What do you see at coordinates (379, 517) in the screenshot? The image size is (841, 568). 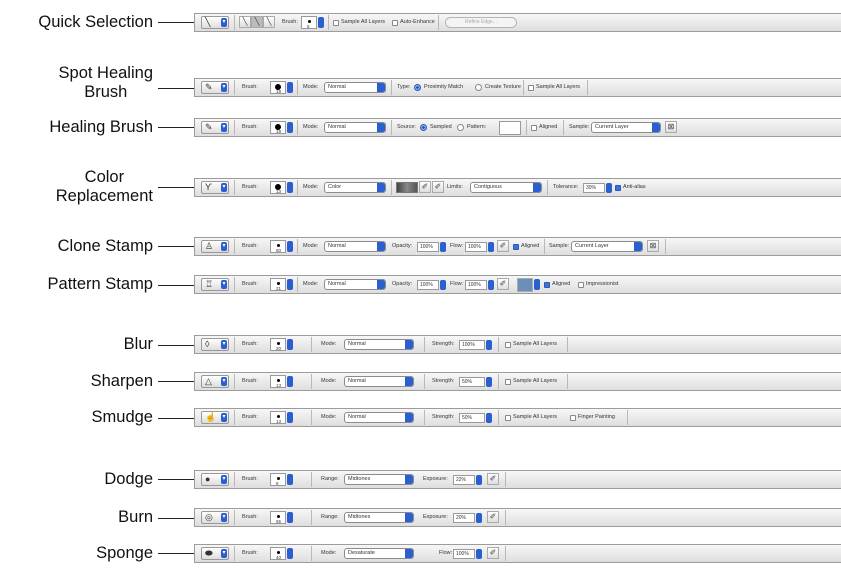 I see `range-select: Midtones` at bounding box center [379, 517].